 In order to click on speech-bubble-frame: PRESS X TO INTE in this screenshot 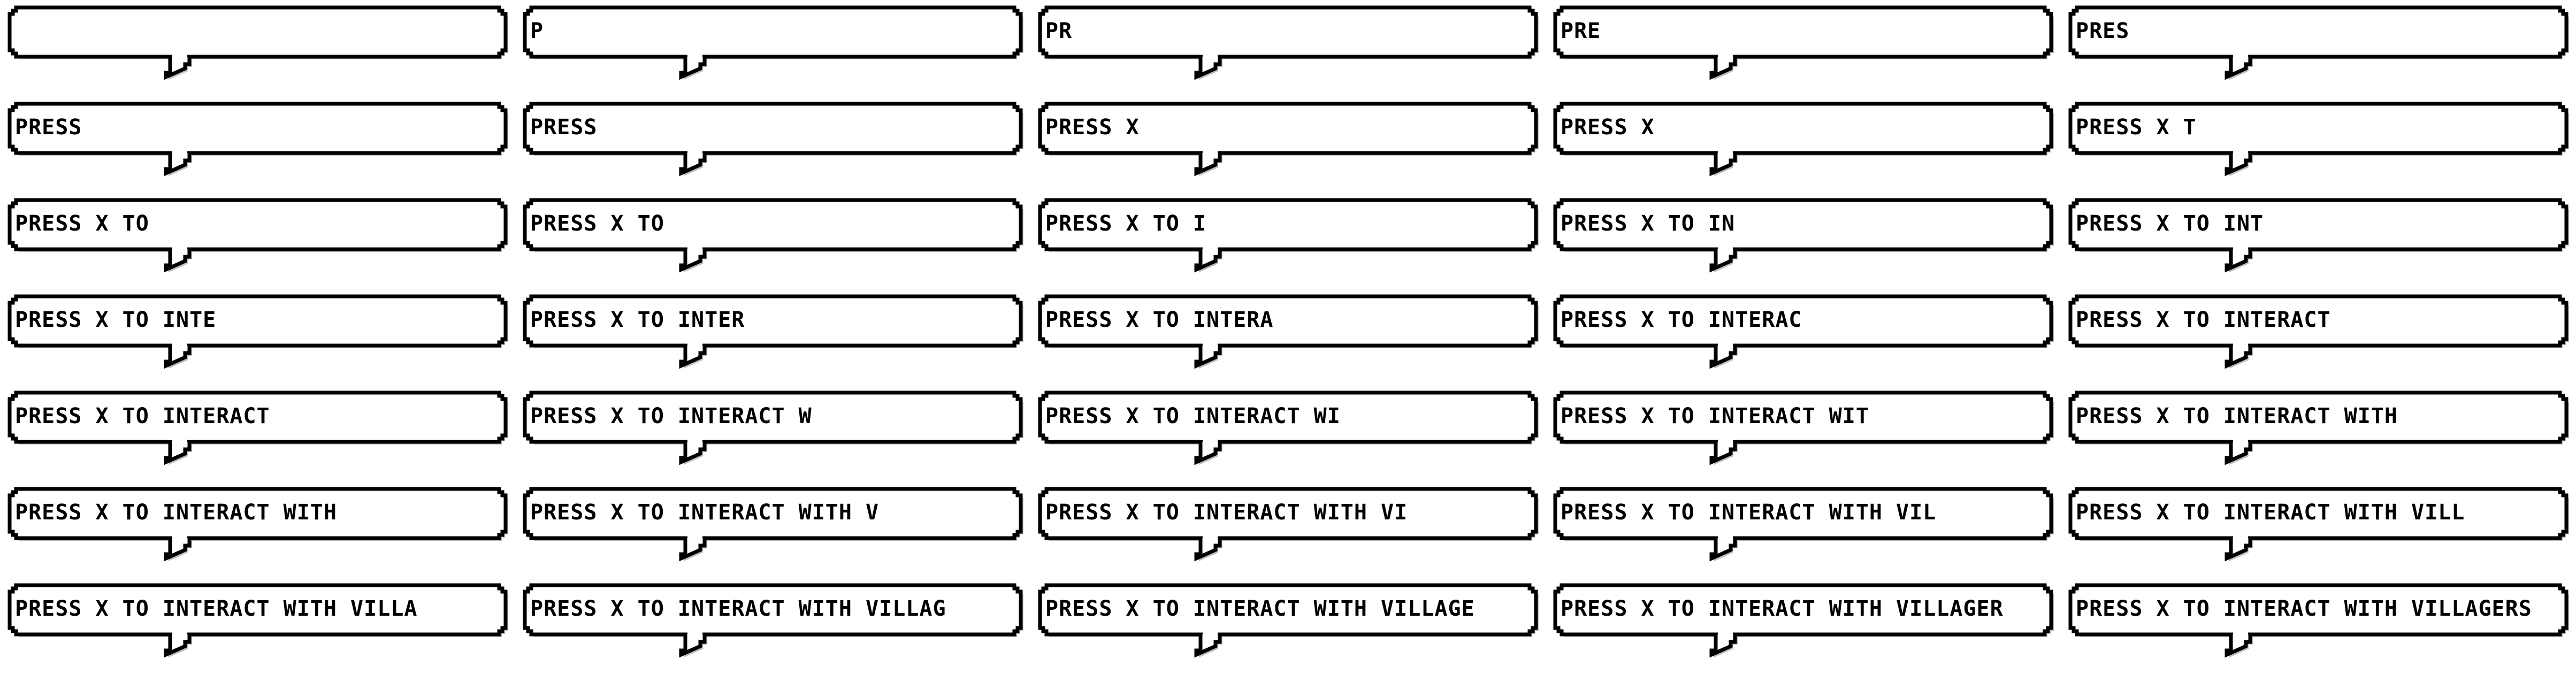, I will do `click(257, 337)`.